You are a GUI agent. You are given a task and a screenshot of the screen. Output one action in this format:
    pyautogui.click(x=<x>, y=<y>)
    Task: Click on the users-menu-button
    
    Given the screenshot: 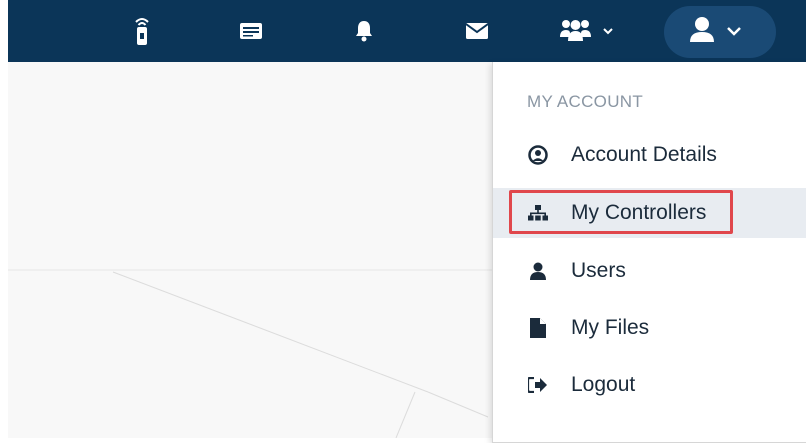 What is the action you would take?
    pyautogui.click(x=590, y=31)
    